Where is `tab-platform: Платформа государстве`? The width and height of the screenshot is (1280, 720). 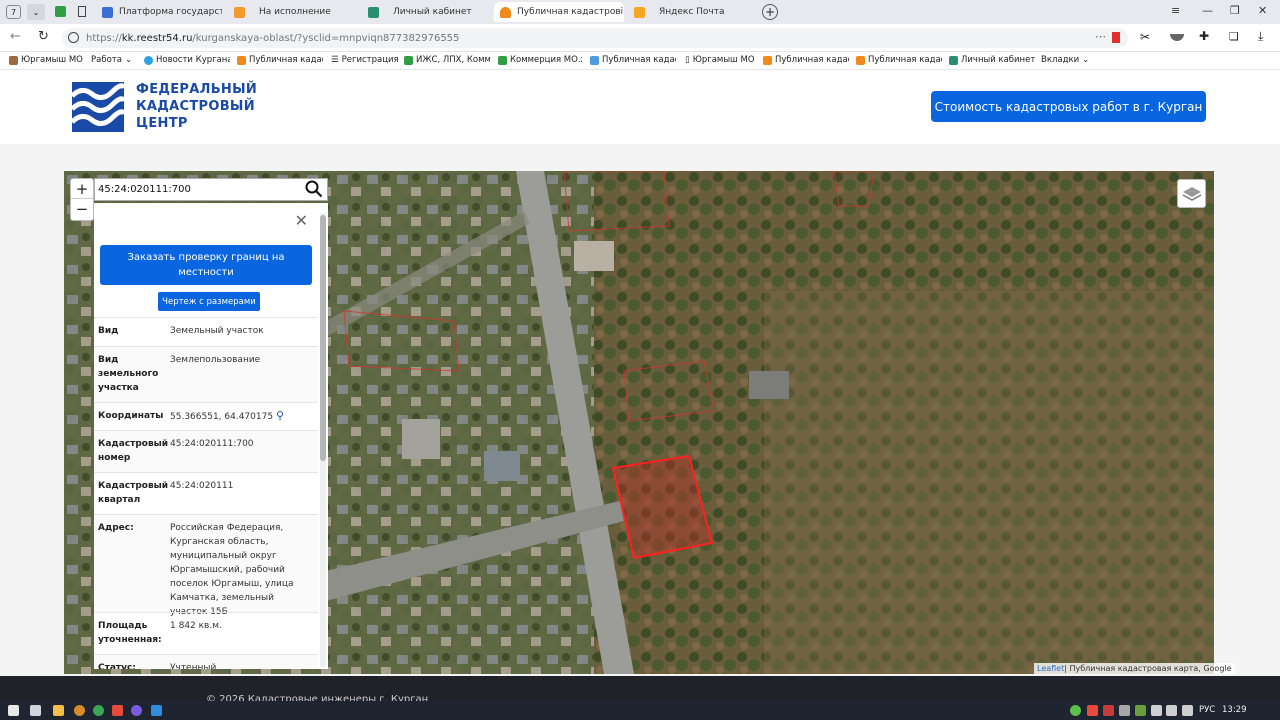 tab-platform: Платформа государстве is located at coordinates (159, 12).